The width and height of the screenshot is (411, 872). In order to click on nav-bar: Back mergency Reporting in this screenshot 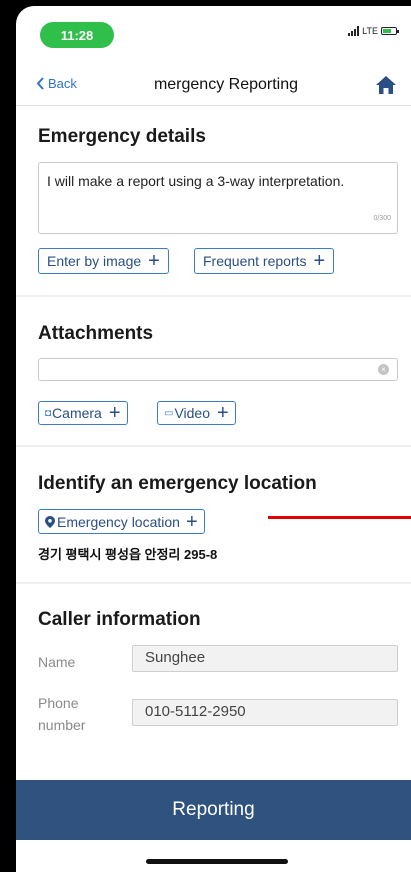, I will do `click(213, 84)`.